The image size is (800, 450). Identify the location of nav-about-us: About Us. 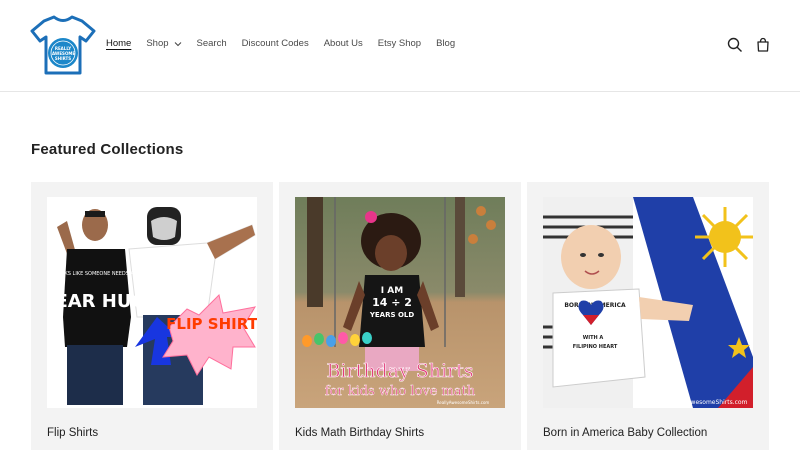
(343, 43).